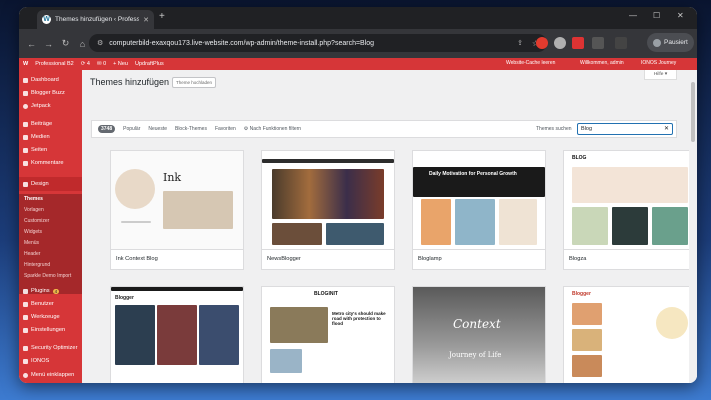  What do you see at coordinates (54, 348) in the screenshot?
I see `menu-label: Security Optimizer` at bounding box center [54, 348].